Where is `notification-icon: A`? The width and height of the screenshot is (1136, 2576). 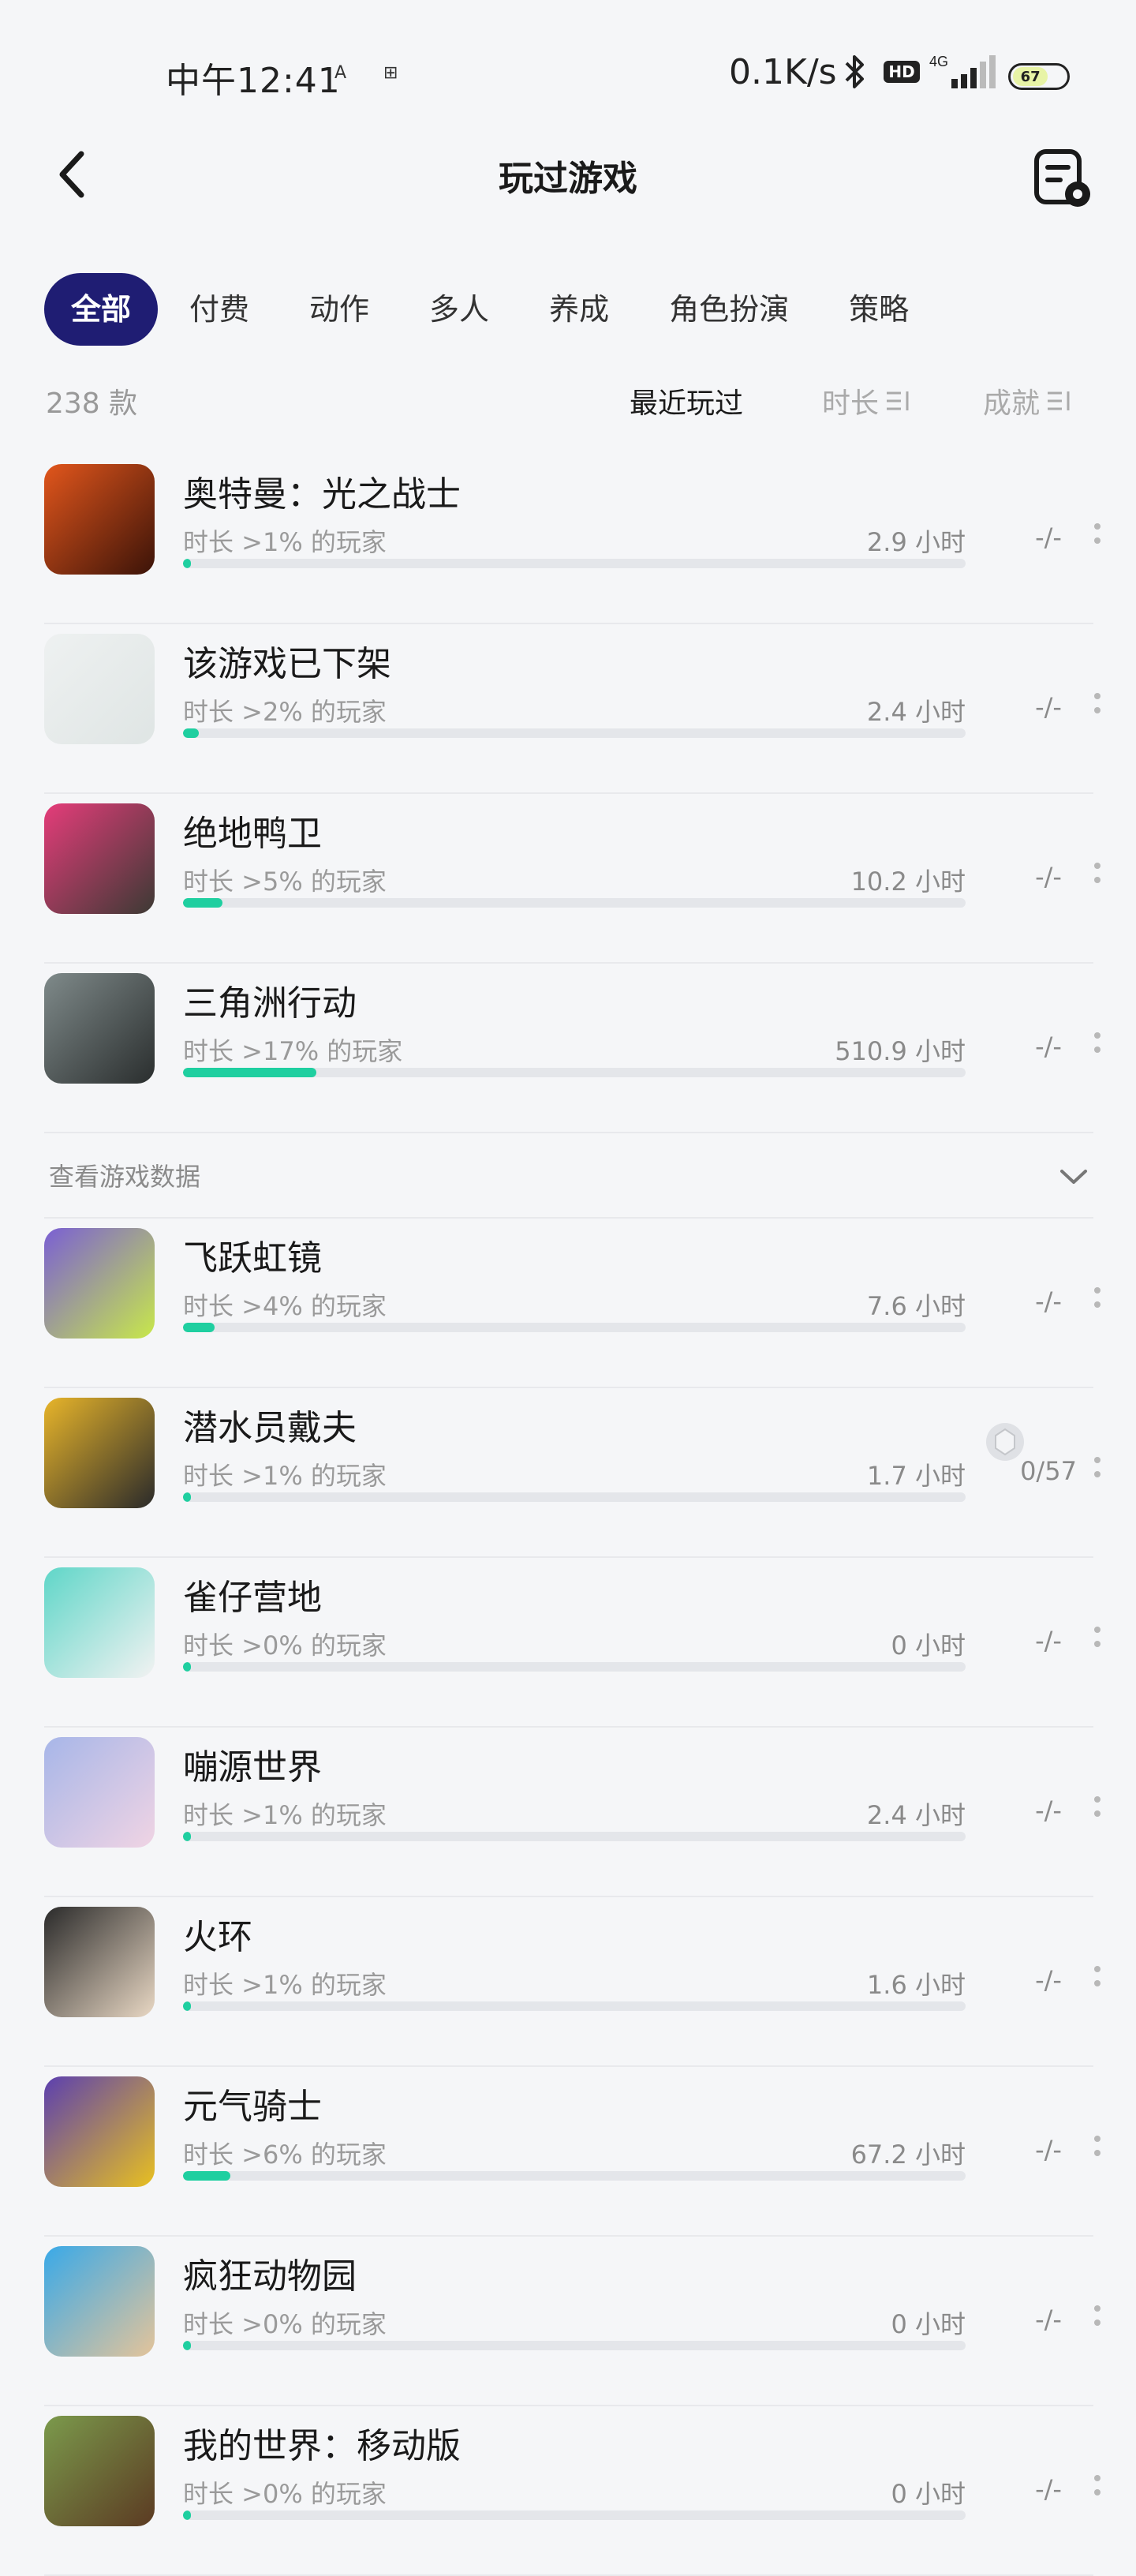
notification-icon: A is located at coordinates (340, 73).